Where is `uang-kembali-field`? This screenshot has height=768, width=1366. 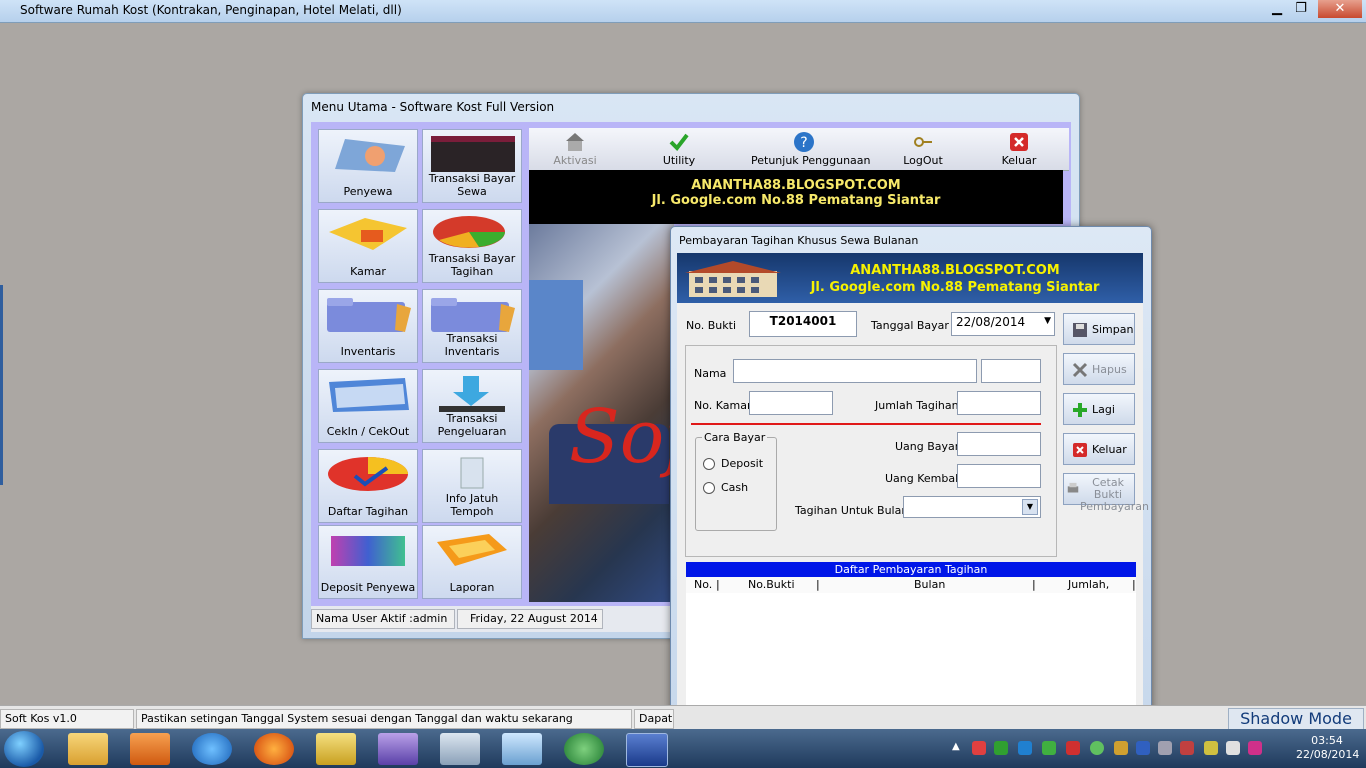
uang-kembali-field is located at coordinates (999, 476).